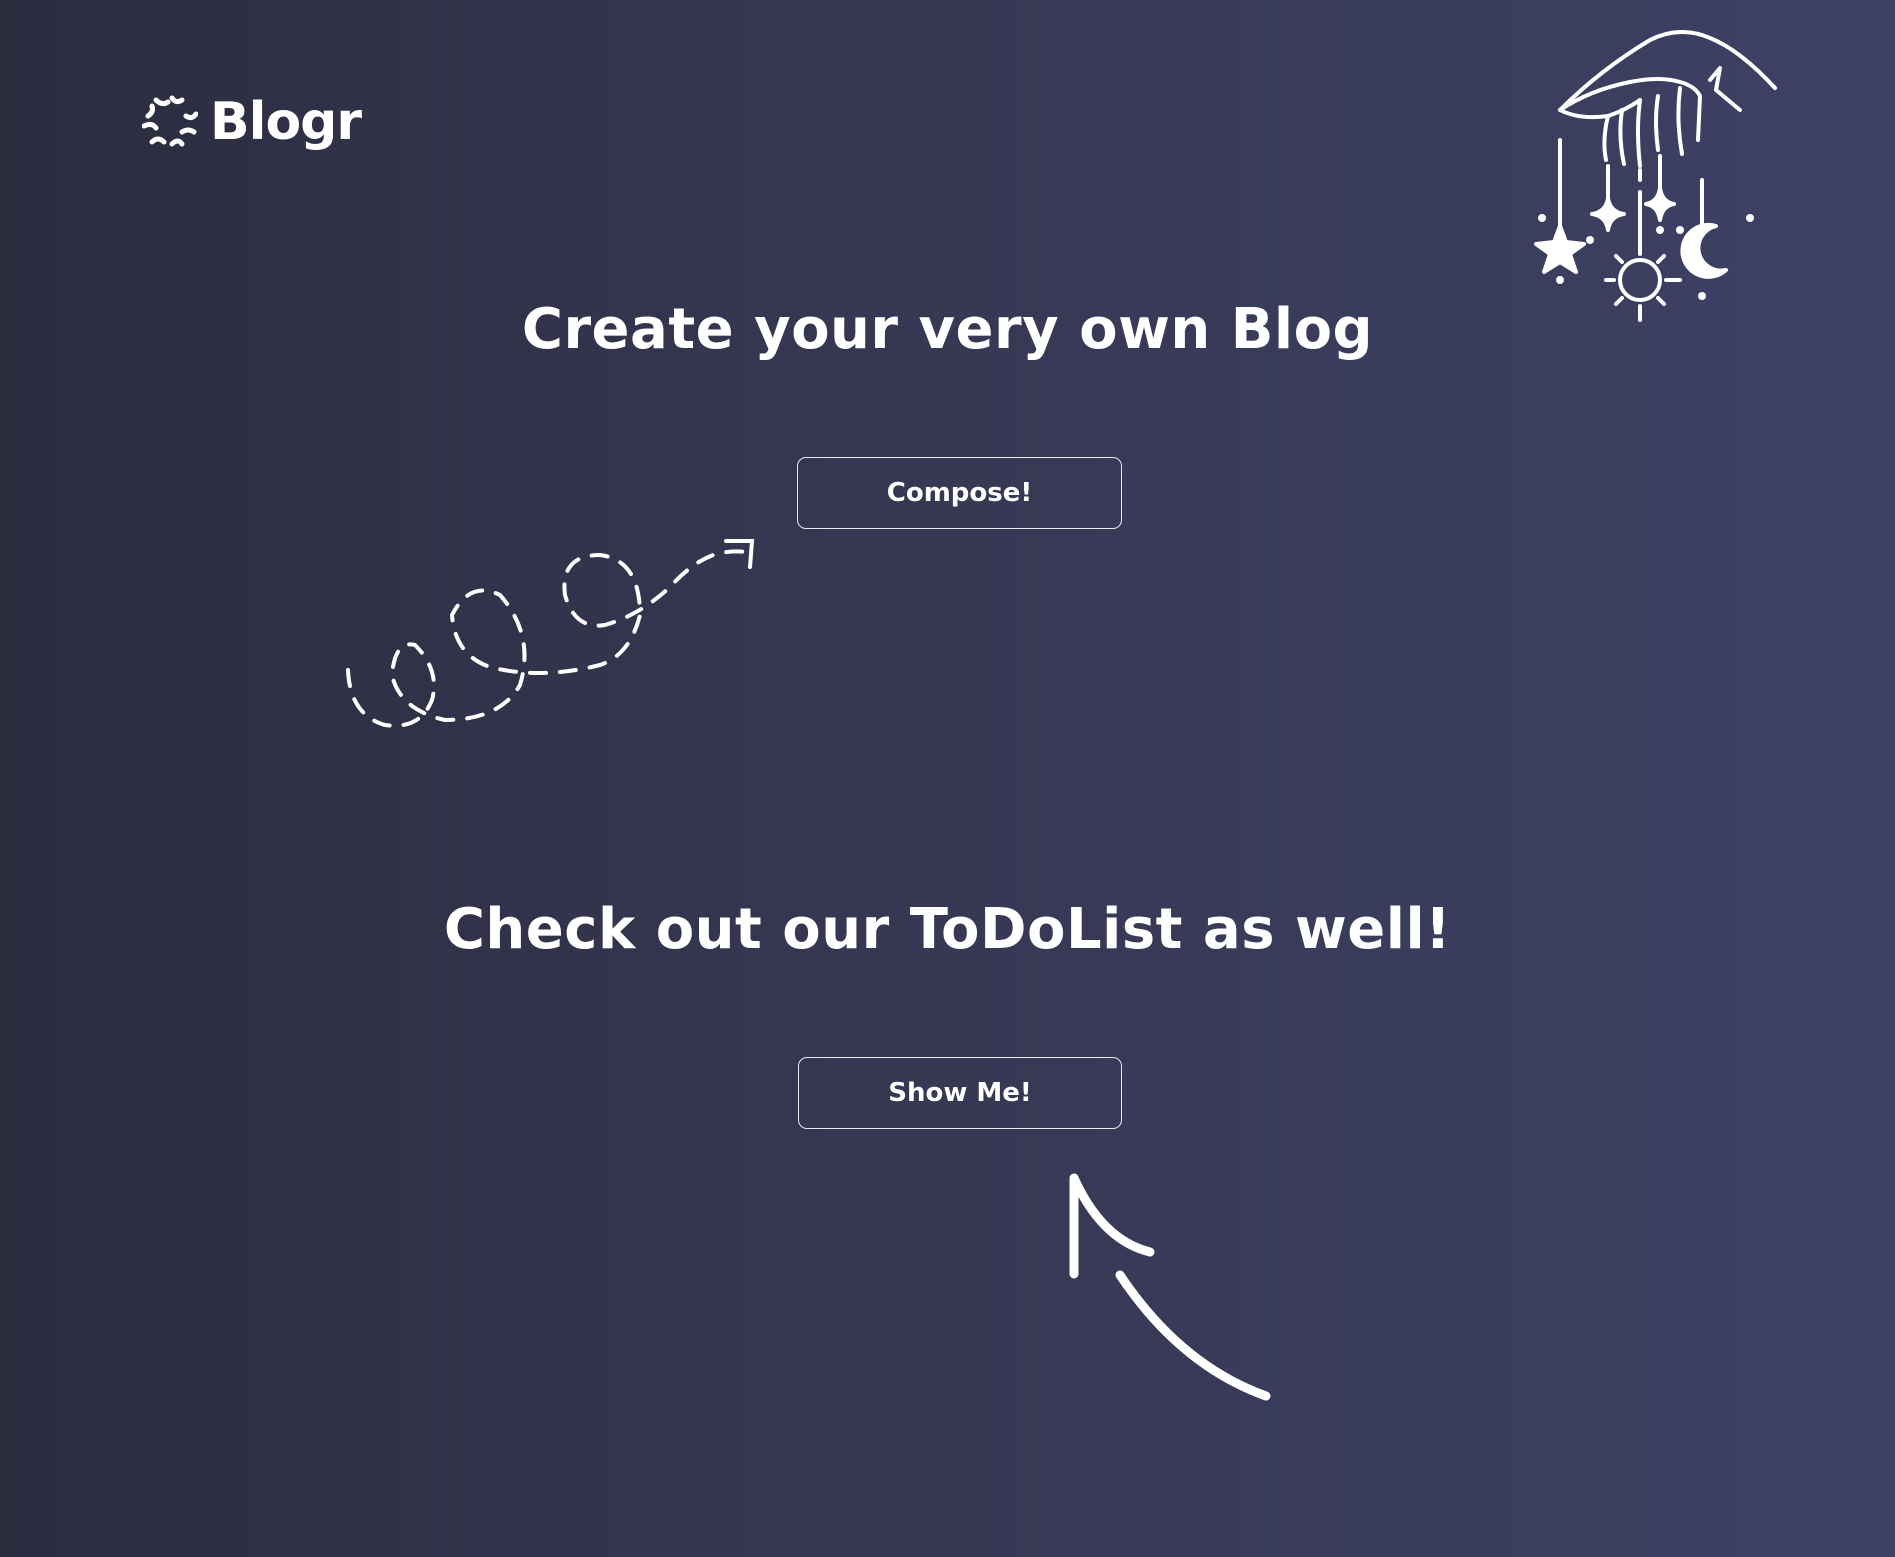 The width and height of the screenshot is (1895, 1557). What do you see at coordinates (947, 929) in the screenshot?
I see `section-heading-todolist: Check out our ToDoList as well!` at bounding box center [947, 929].